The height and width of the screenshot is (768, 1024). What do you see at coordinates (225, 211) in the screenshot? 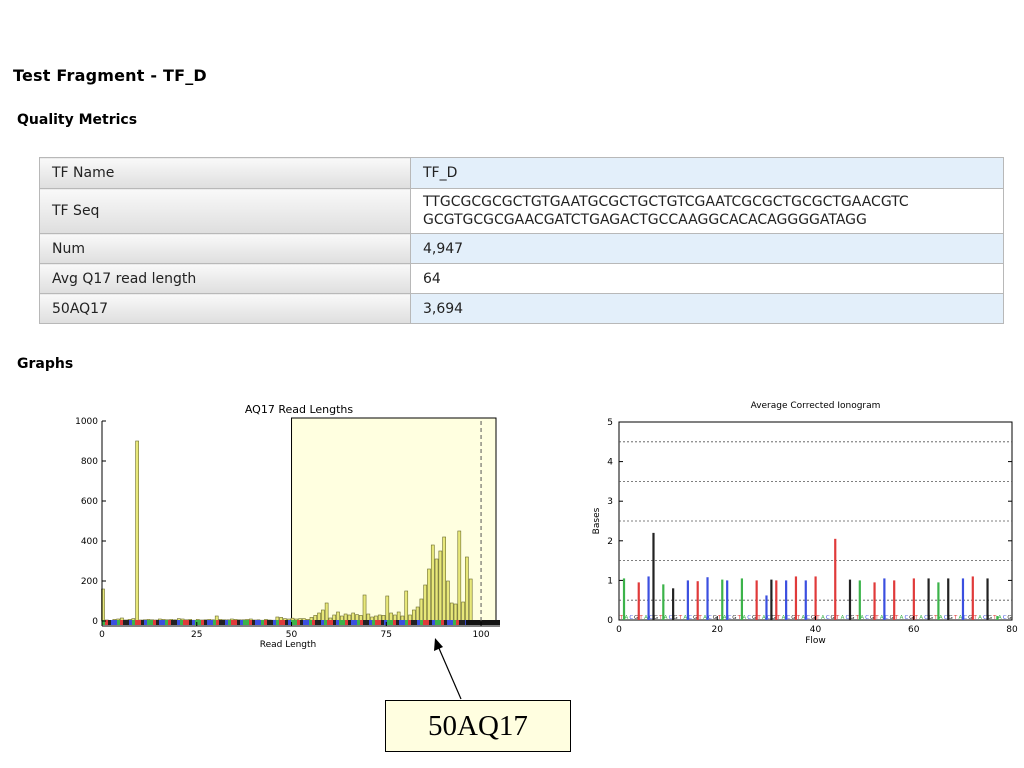
I see `metric-label: TF Seq` at bounding box center [225, 211].